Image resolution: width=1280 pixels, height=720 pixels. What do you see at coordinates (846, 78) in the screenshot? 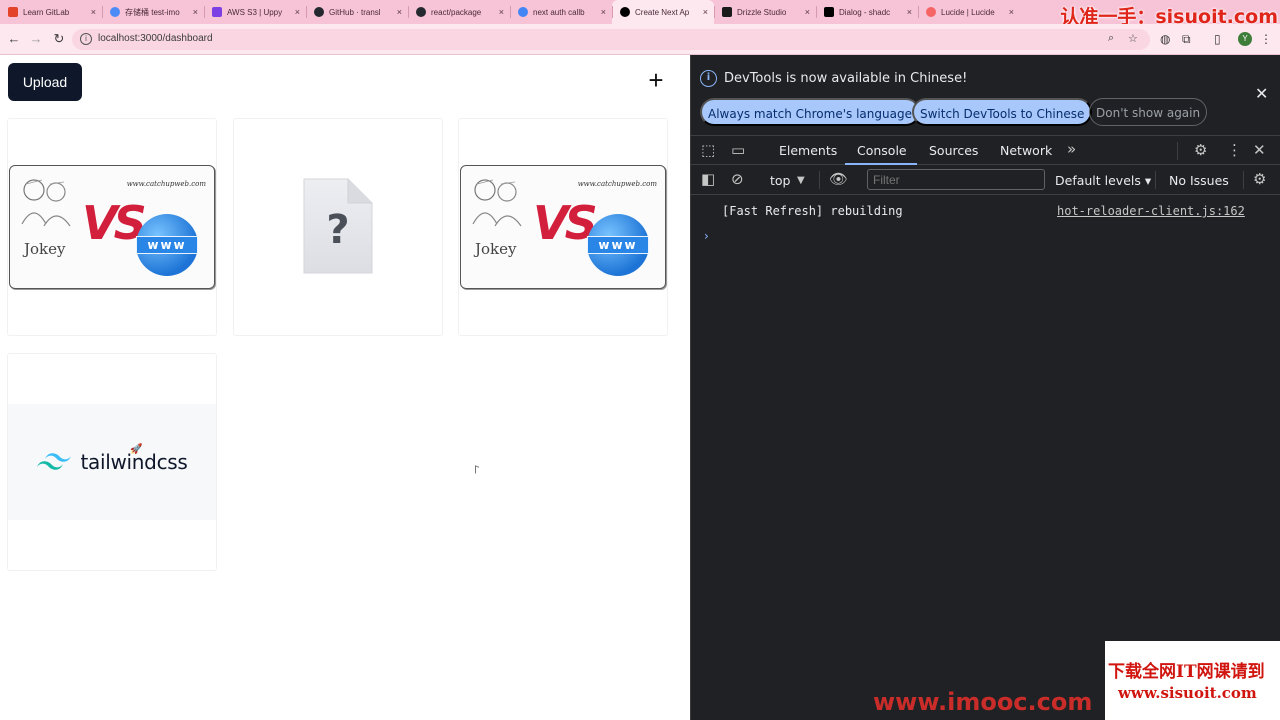
I see `banner-message: DevTools is now available in Chinese!` at bounding box center [846, 78].